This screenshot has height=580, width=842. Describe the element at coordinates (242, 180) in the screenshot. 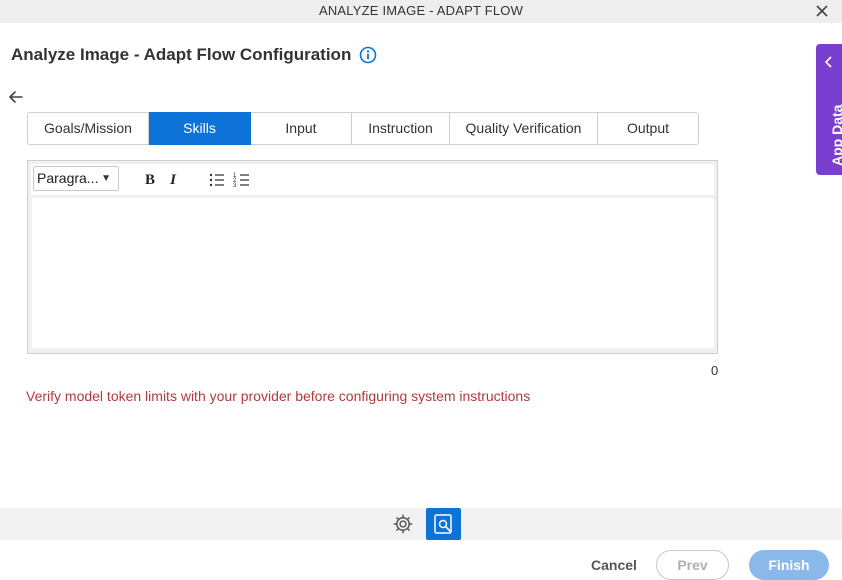

I see `numbered-list-icon: 1 2 3` at that location.